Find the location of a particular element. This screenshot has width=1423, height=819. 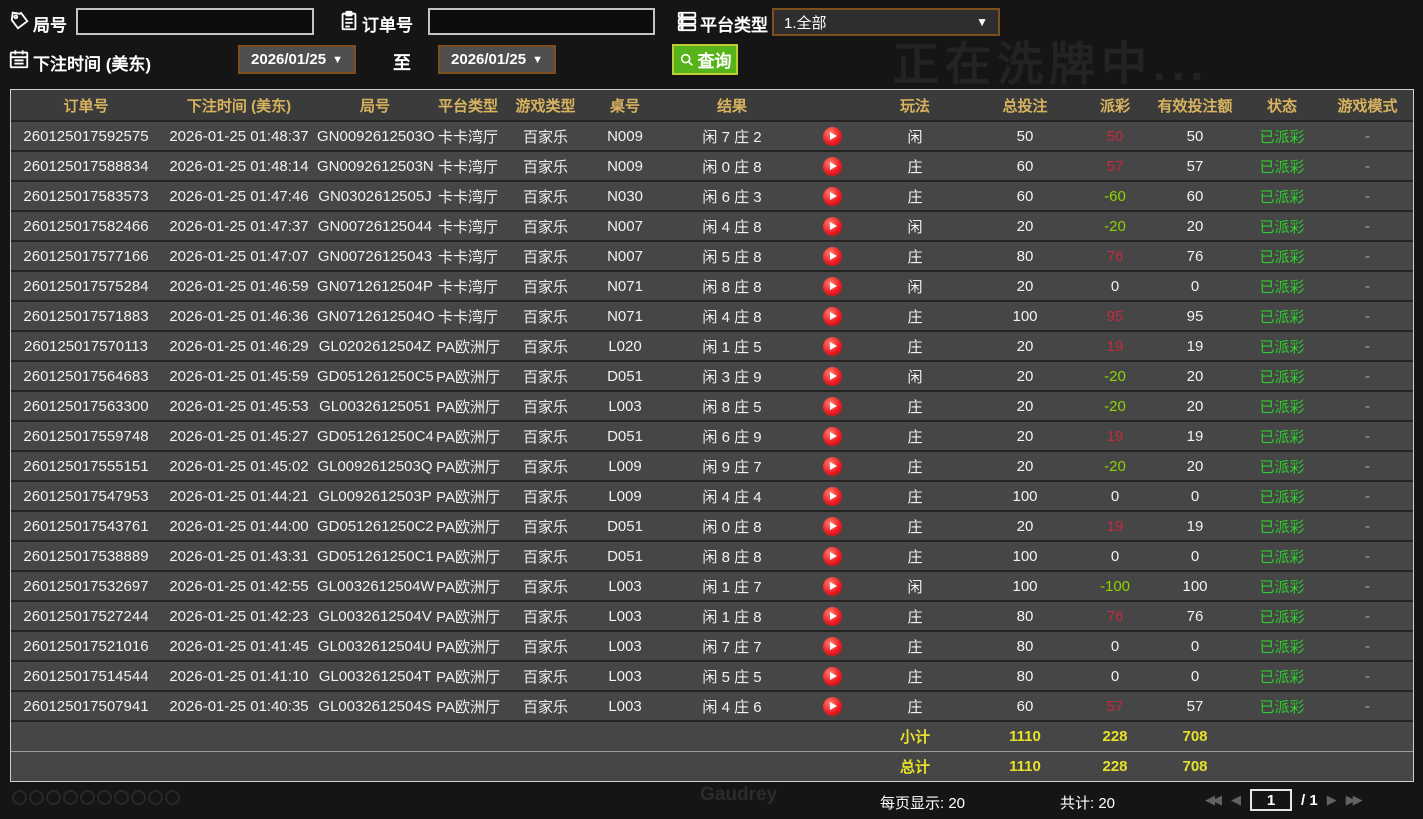

game-no-cell: GN0092612503O is located at coordinates (376, 135).